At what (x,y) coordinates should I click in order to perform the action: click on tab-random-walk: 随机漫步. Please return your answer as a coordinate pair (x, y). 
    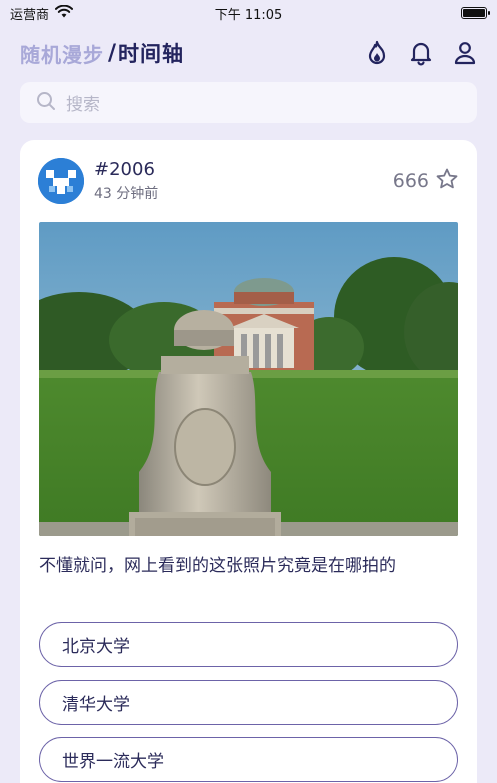
    Looking at the image, I should click on (62, 53).